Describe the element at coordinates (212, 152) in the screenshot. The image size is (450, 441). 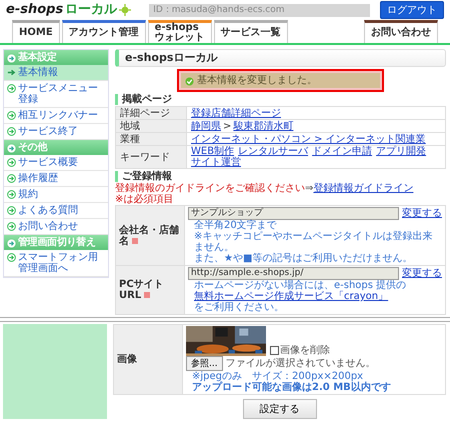
I see `link: WEB制作` at that location.